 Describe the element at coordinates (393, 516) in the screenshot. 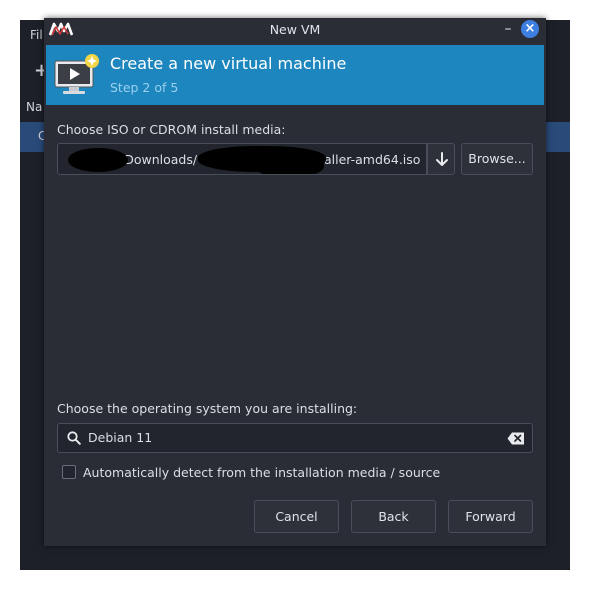

I see `back-button: Back` at that location.